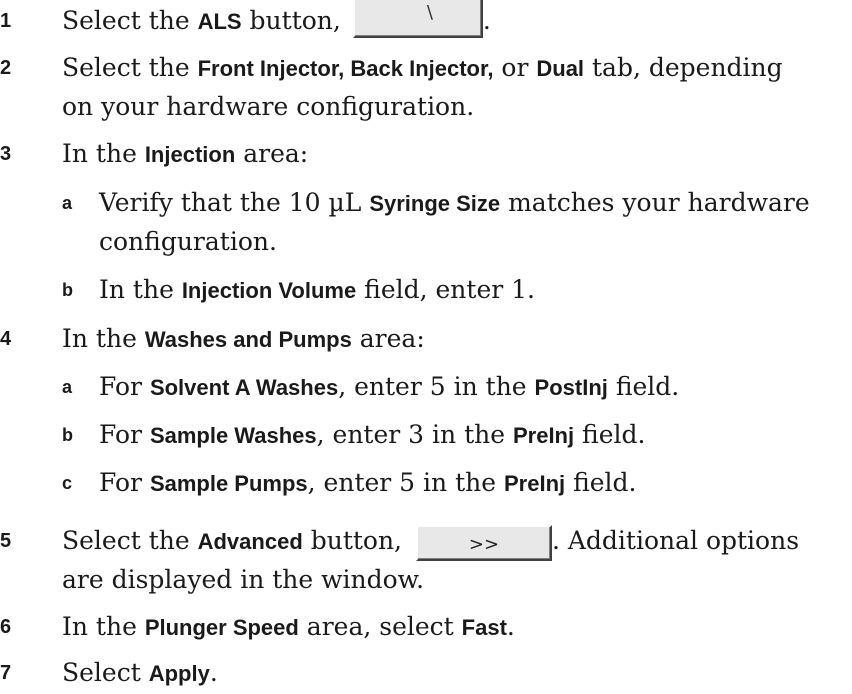  I want to click on substep-text: In the Injection Volume field, enter 1., so click(475, 290).